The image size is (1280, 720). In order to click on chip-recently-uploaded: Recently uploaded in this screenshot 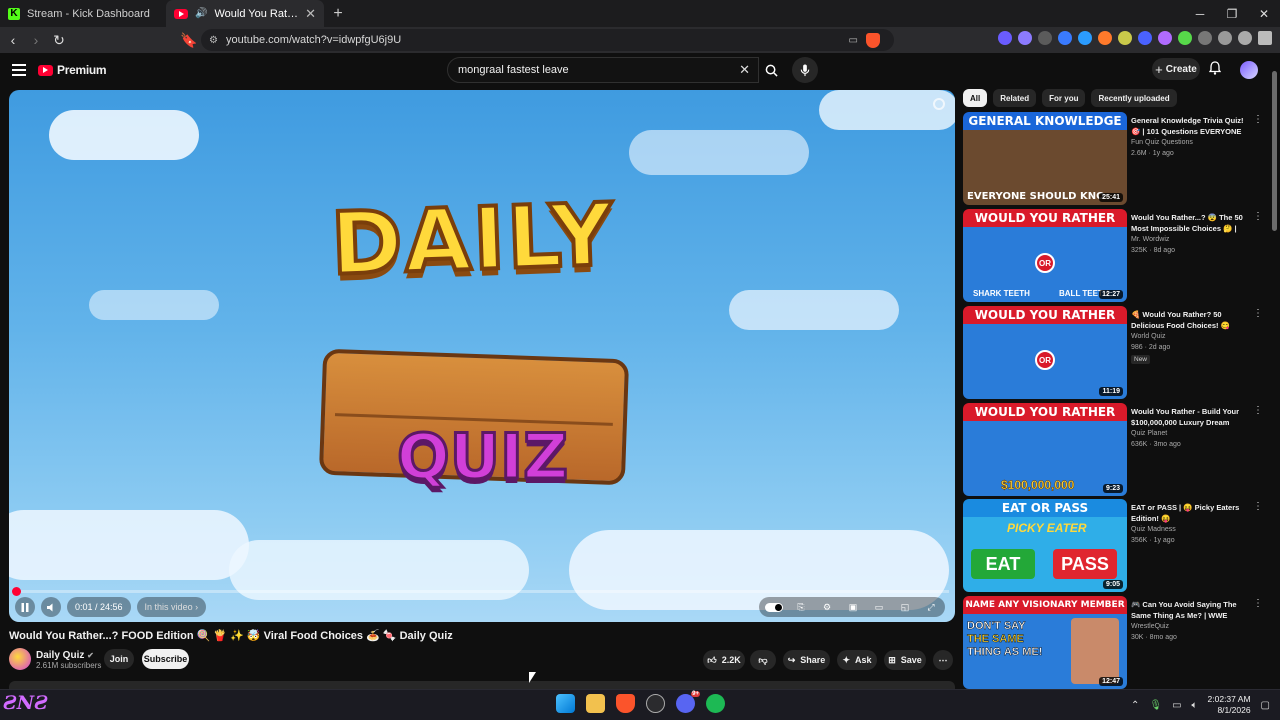, I will do `click(1134, 98)`.